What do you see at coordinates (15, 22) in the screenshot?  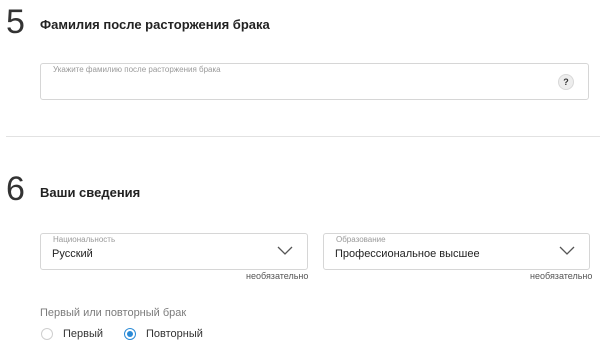 I see `step-number-5: 5` at bounding box center [15, 22].